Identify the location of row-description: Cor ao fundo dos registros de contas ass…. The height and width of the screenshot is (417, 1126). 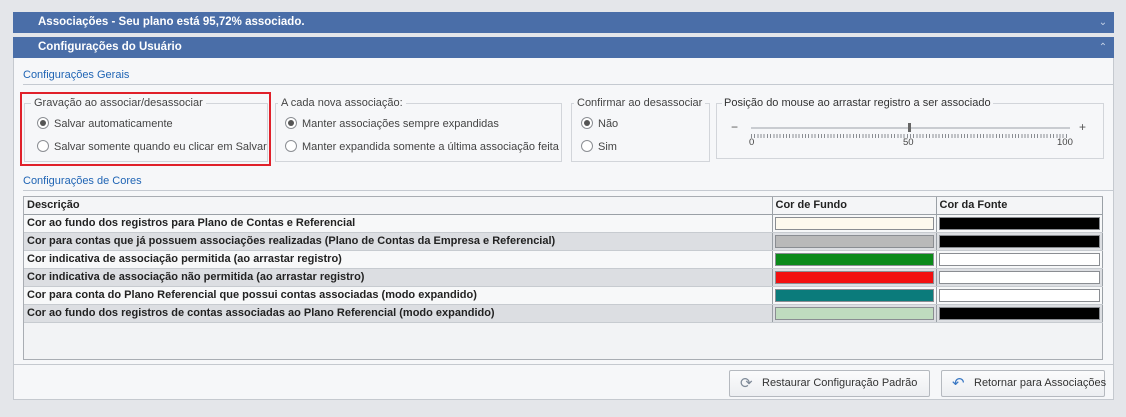
(398, 313).